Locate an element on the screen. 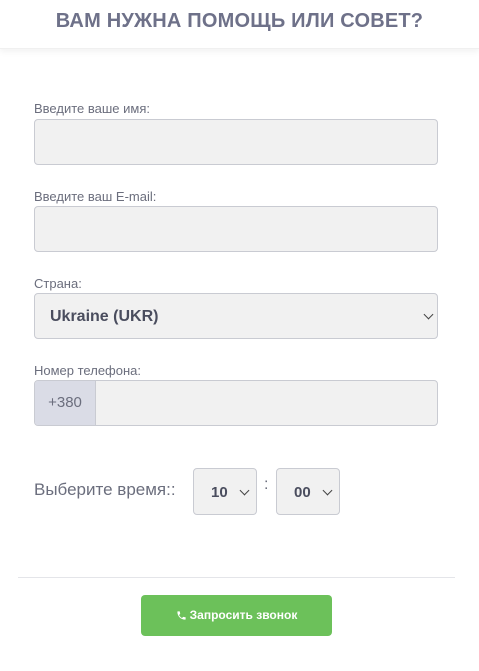 The height and width of the screenshot is (671, 479). phone-input is located at coordinates (266, 403).